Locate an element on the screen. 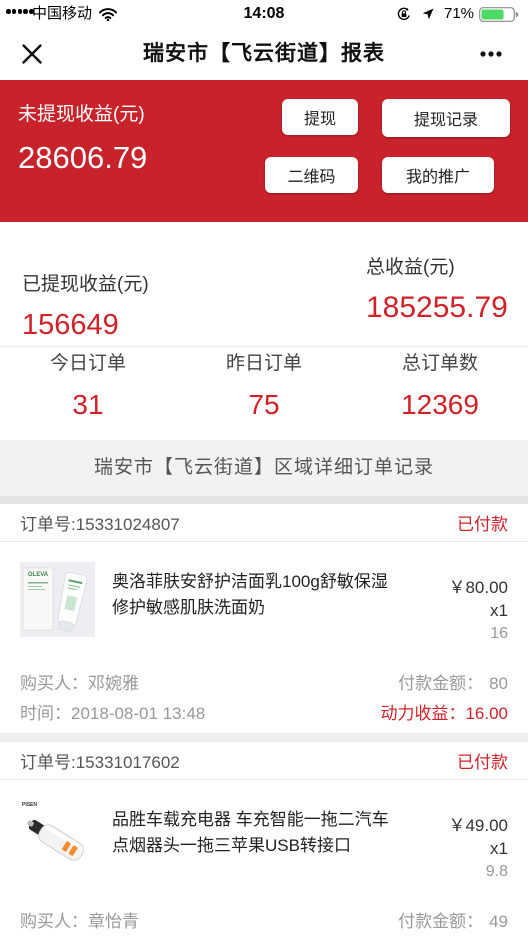 Image resolution: width=528 pixels, height=938 pixels. nav-bar: 瑞安市【飞云街道】报表 is located at coordinates (264, 54).